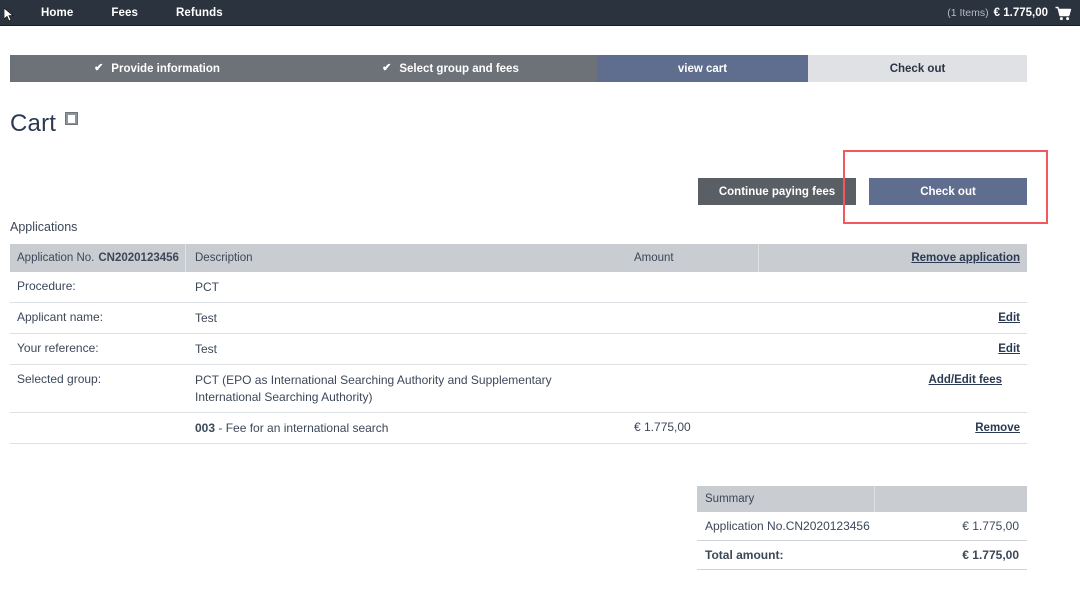  I want to click on step-select-group-and-fees: ✔ Select group and fees, so click(450, 68).